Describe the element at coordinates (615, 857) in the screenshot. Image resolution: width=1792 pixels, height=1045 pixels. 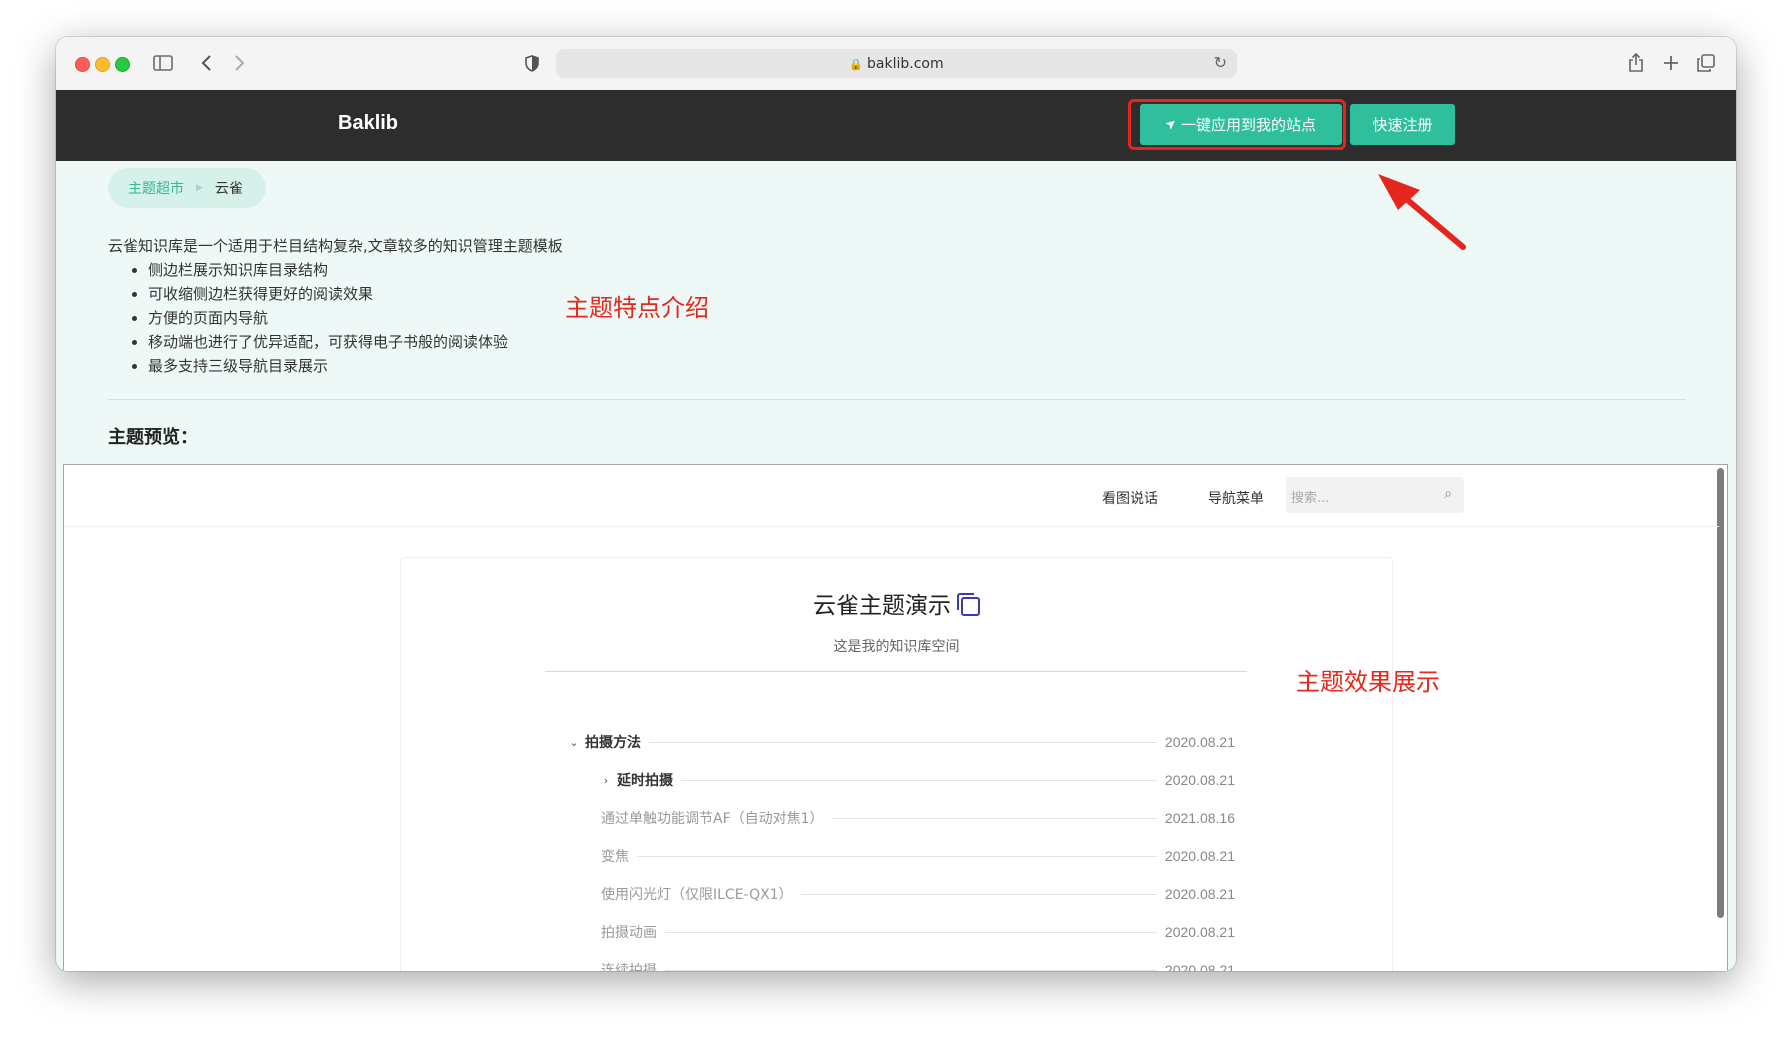
I see `toc-row-label: 变焦` at that location.